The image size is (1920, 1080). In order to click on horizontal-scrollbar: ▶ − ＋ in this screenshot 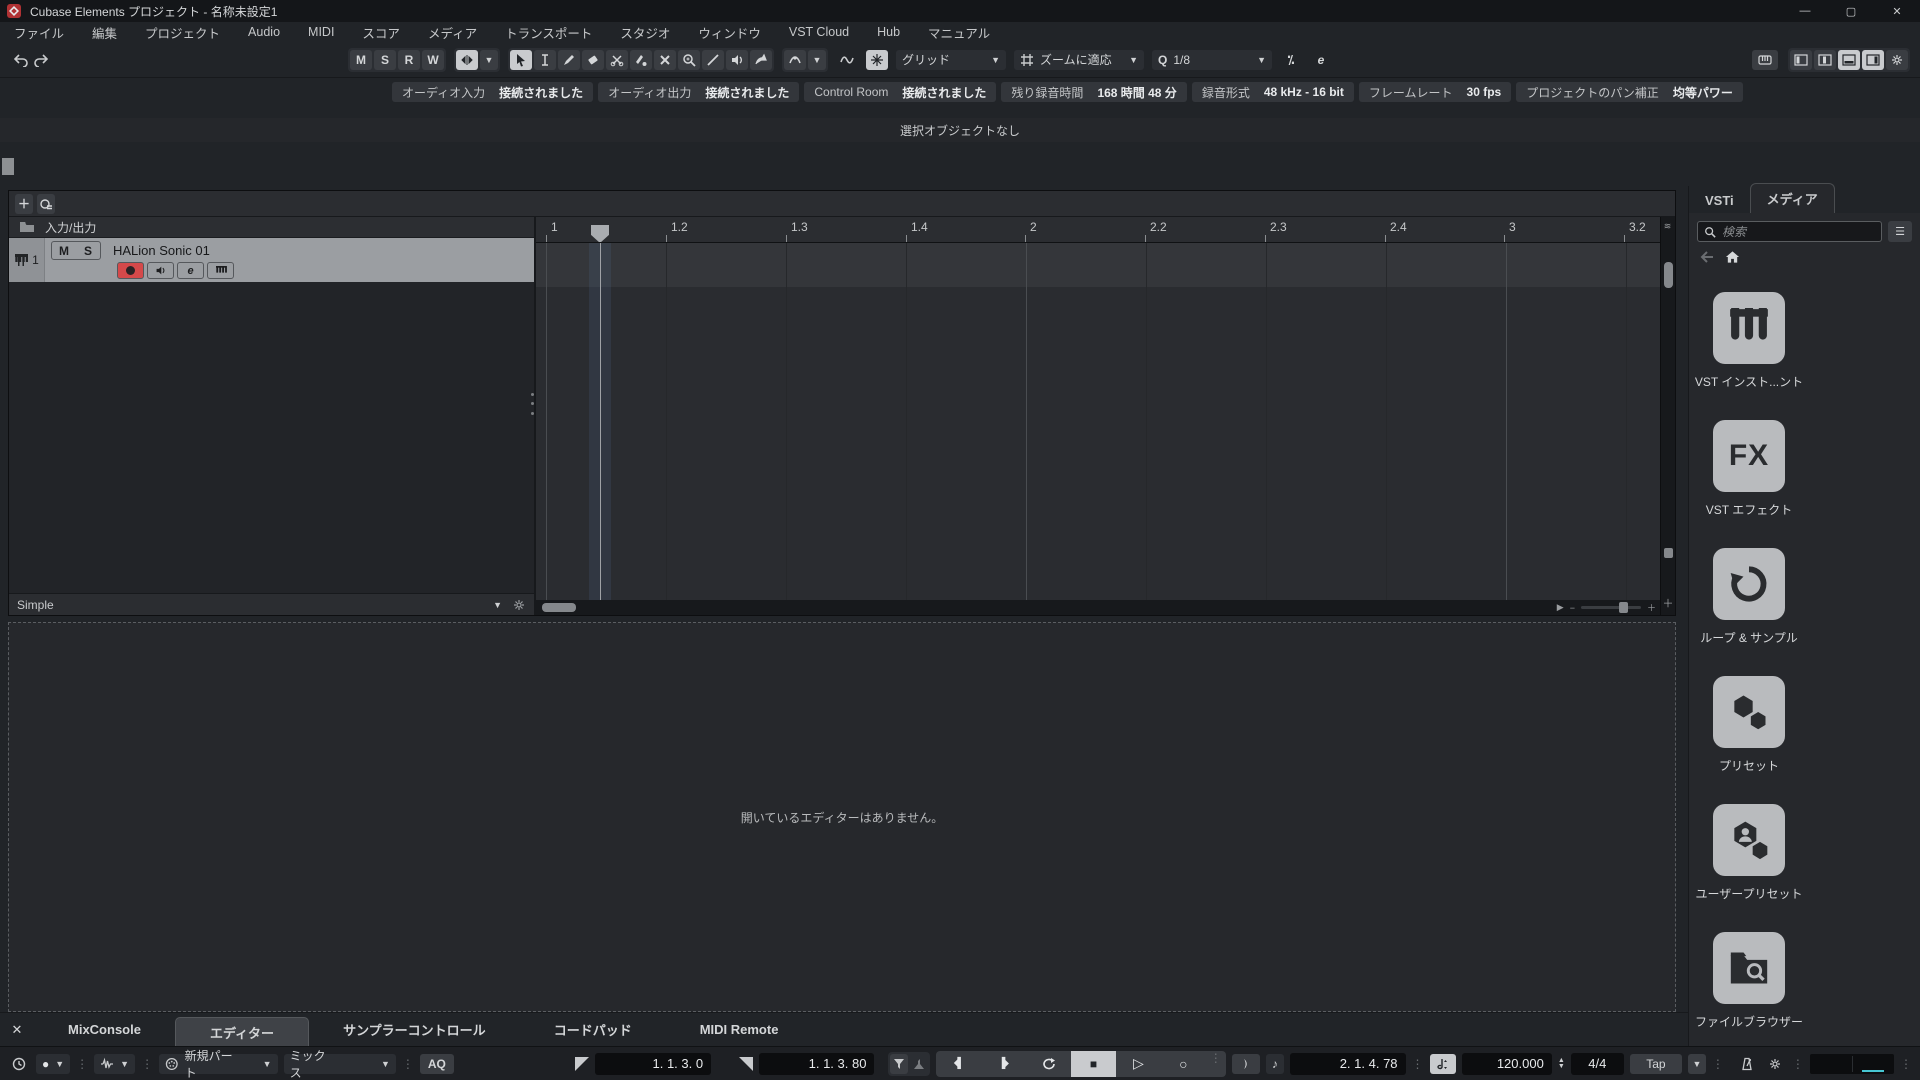, I will do `click(1098, 607)`.